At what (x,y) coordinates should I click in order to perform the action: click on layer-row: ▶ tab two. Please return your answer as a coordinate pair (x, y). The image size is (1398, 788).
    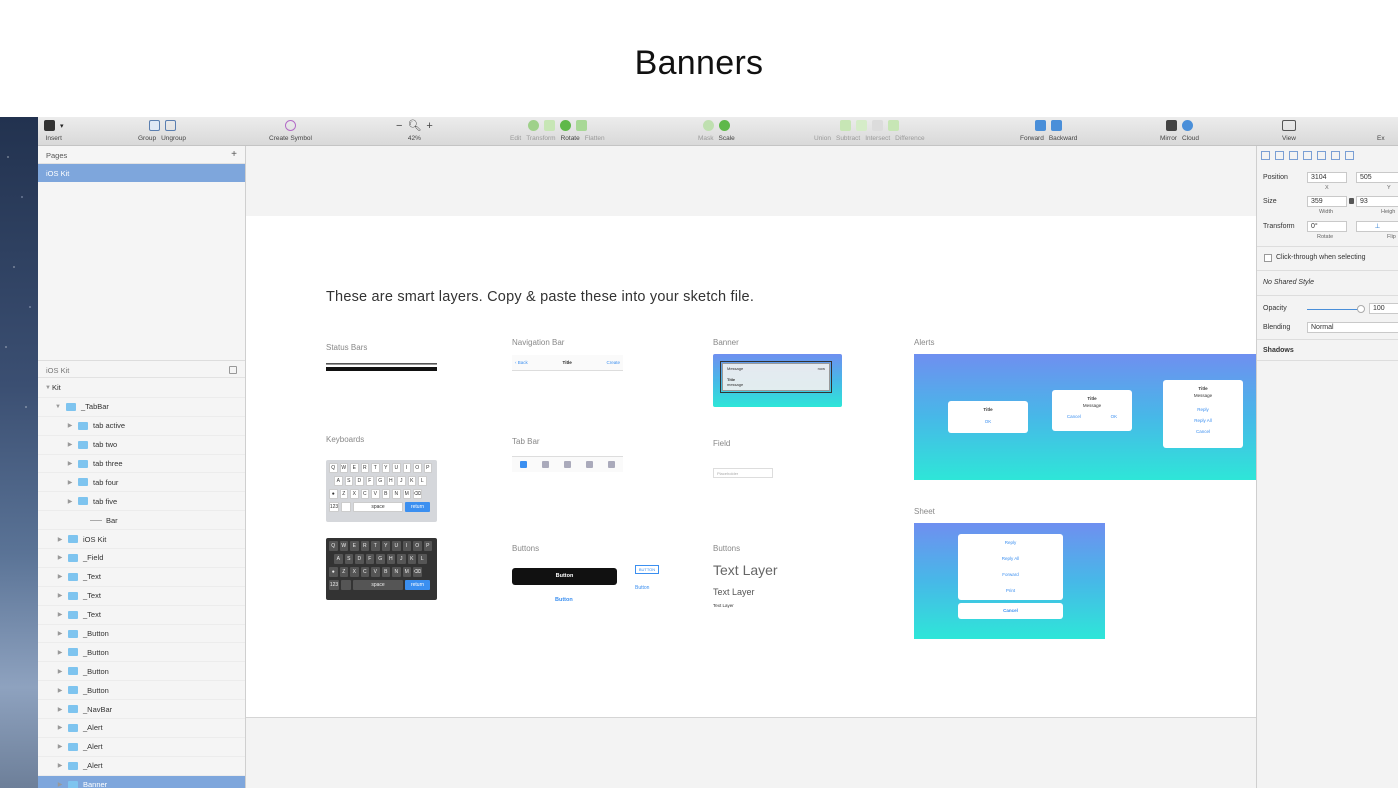
    Looking at the image, I should click on (141, 445).